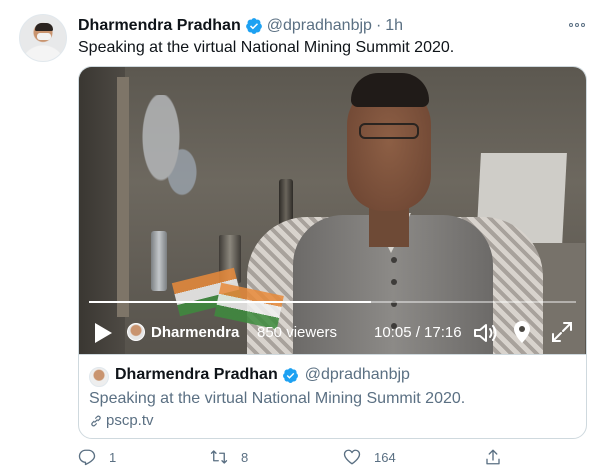  Describe the element at coordinates (87, 457) in the screenshot. I see `reply-icon` at that location.